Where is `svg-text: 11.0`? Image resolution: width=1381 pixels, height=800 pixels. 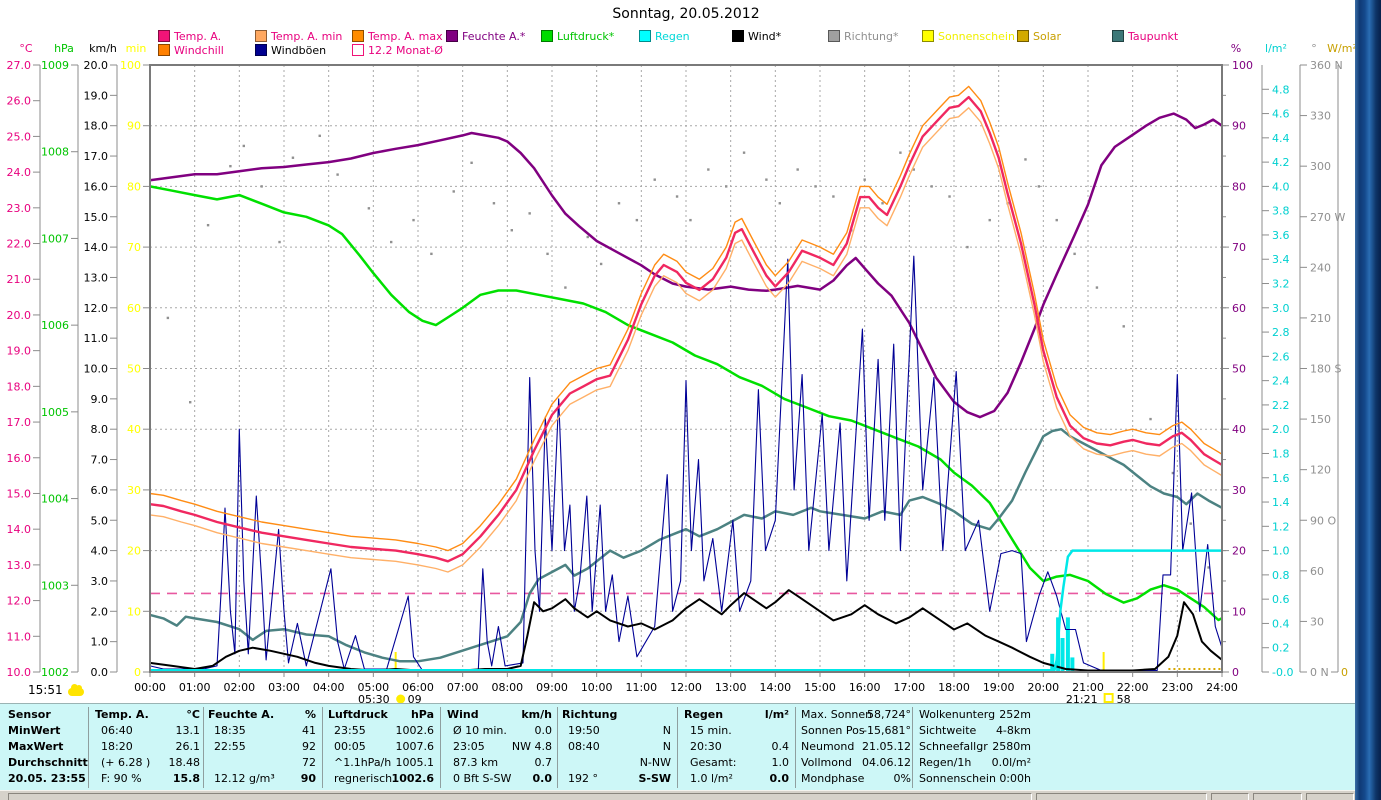 svg-text: 11.0 is located at coordinates (19, 636).